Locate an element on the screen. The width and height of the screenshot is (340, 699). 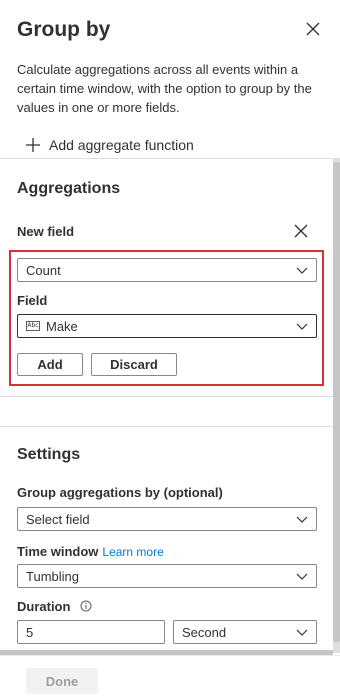
duration-unit-value: Second is located at coordinates (204, 632).